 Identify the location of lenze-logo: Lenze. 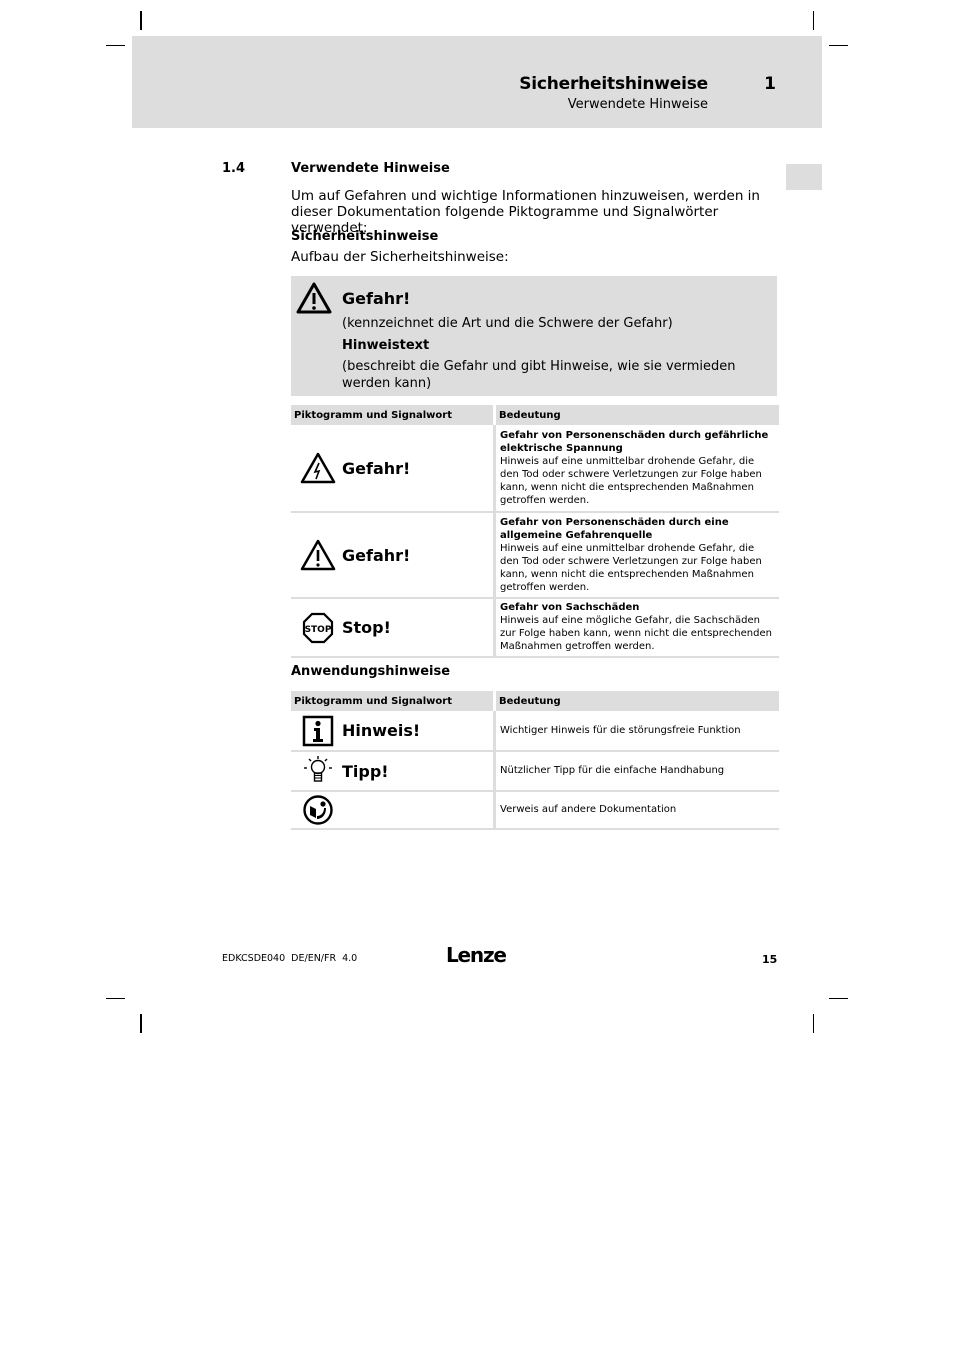
(476, 955).